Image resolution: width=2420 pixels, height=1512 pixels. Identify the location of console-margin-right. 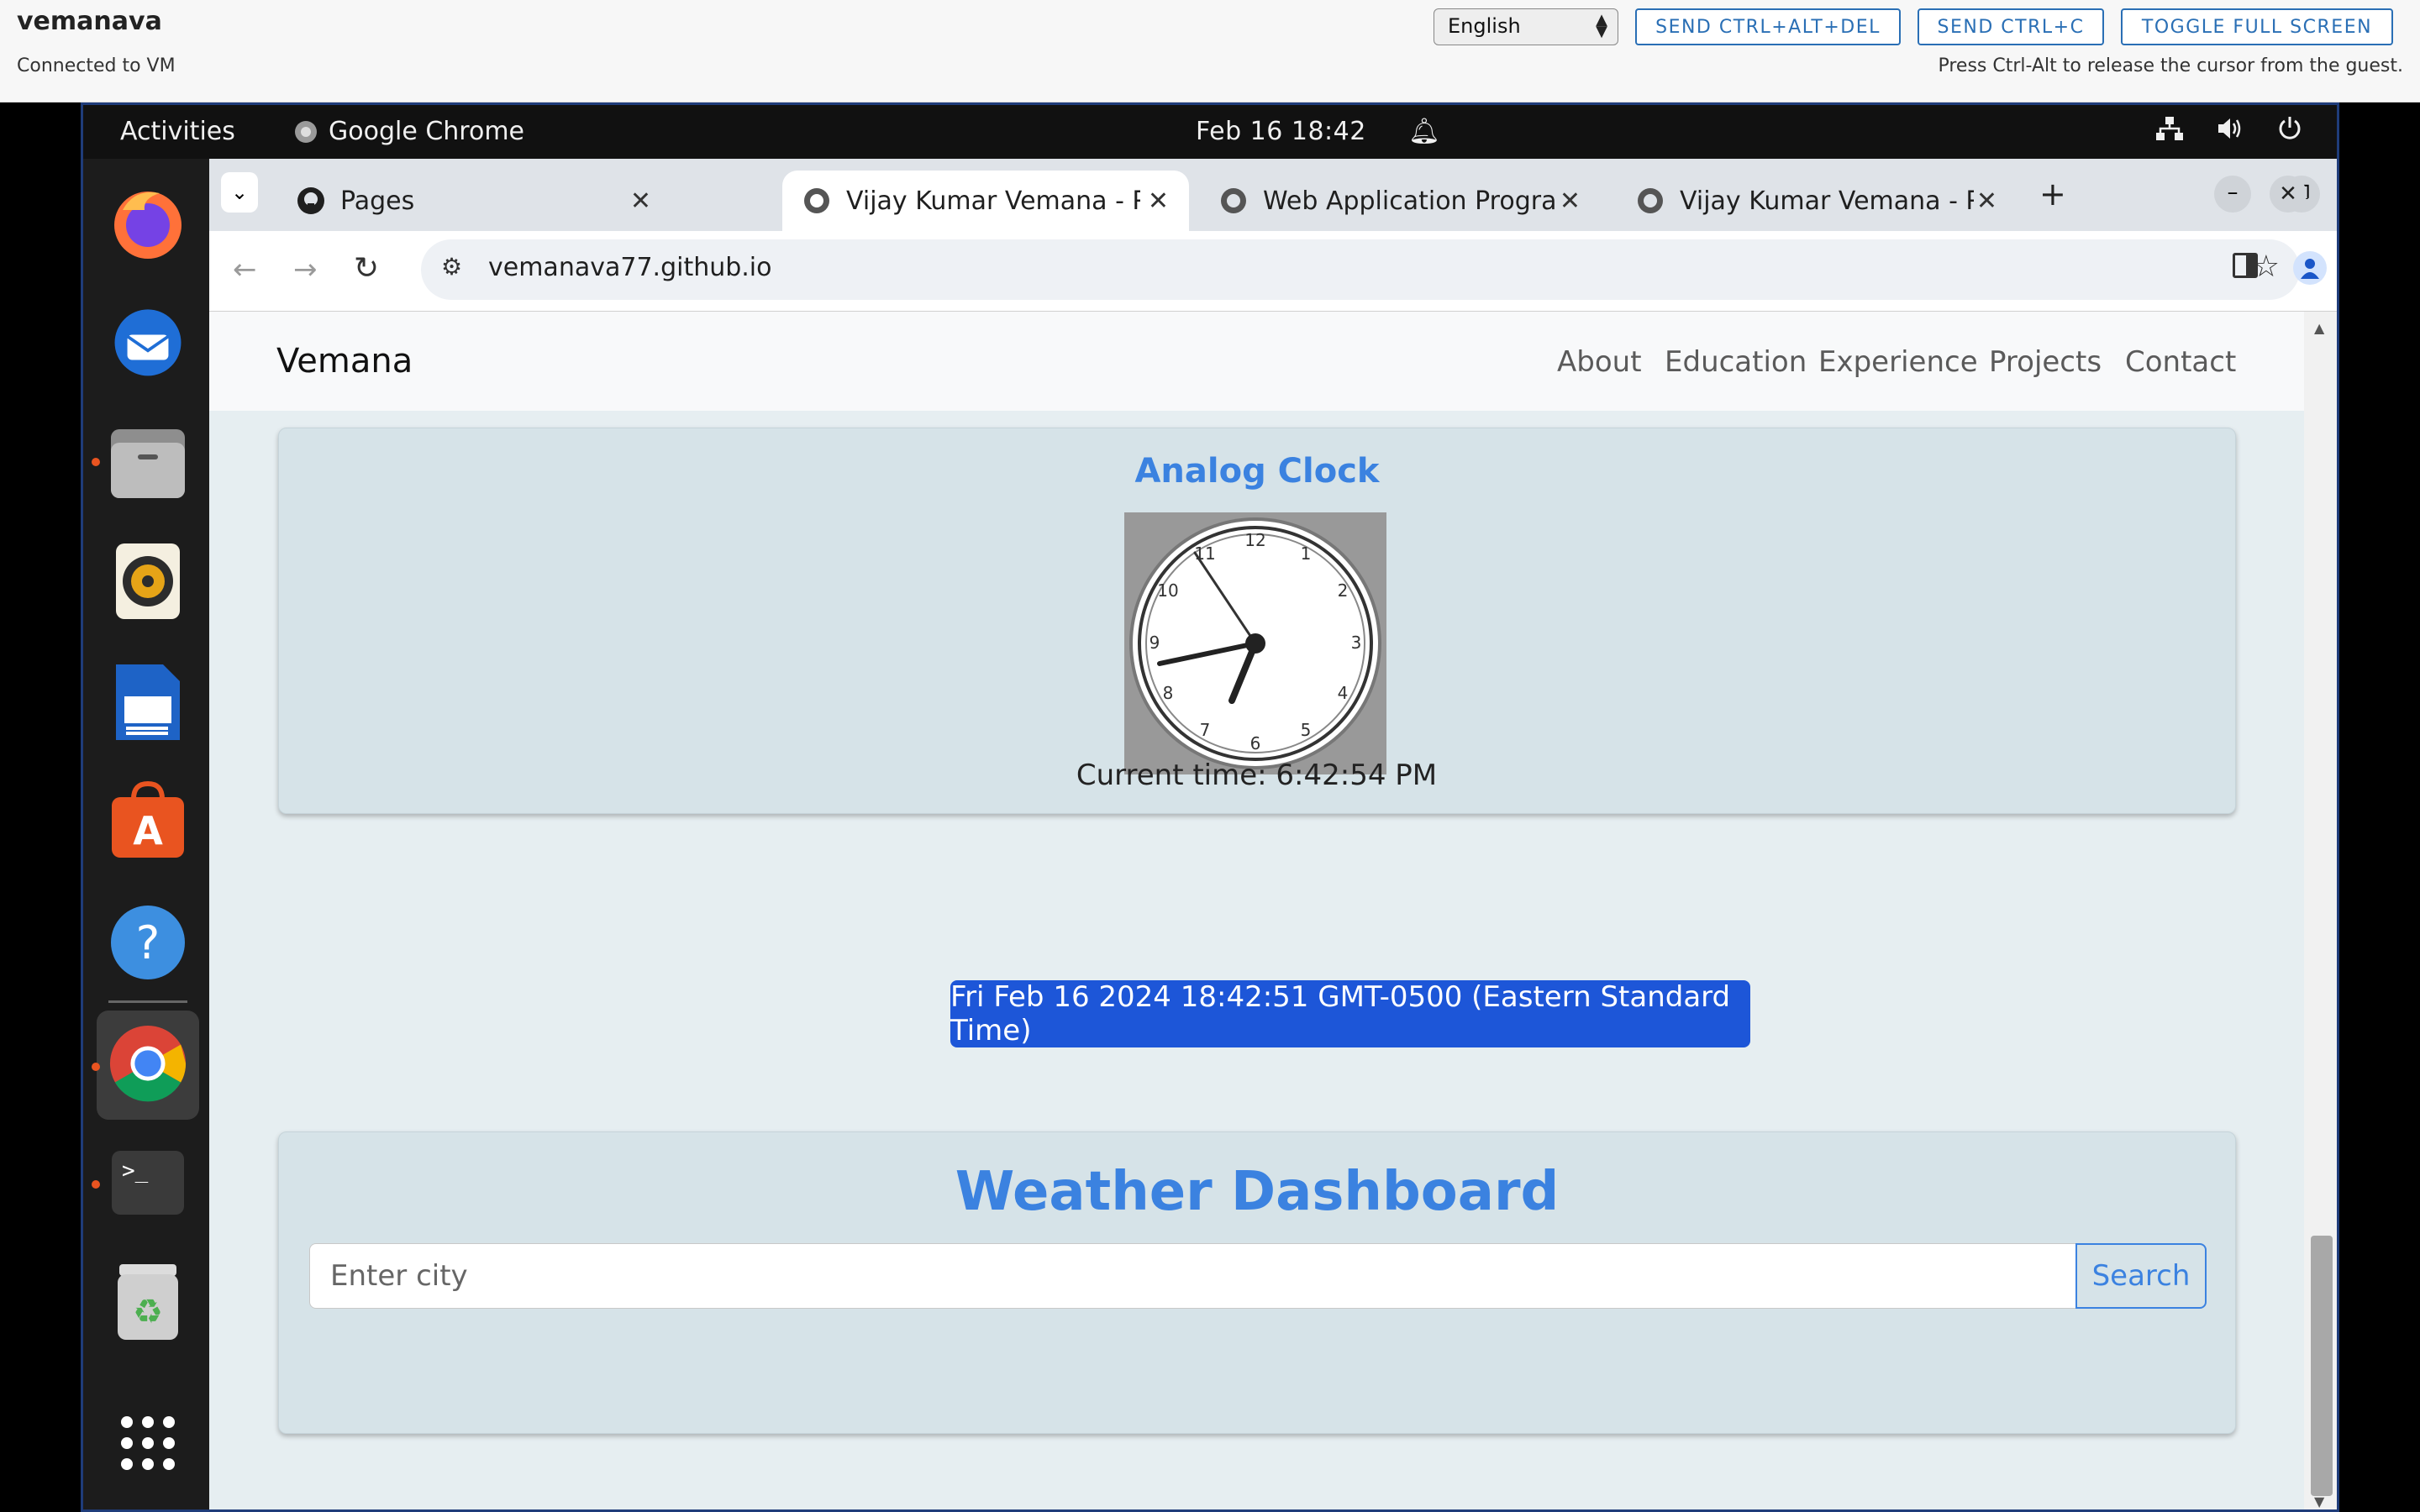
(2380, 807).